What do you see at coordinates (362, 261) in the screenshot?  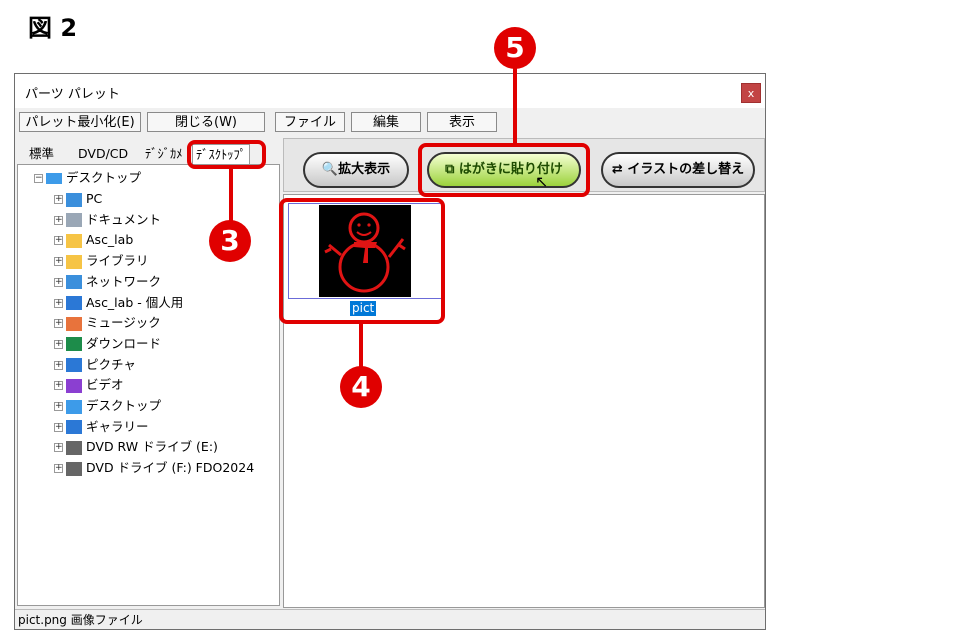 I see `callout-box-thumbnail` at bounding box center [362, 261].